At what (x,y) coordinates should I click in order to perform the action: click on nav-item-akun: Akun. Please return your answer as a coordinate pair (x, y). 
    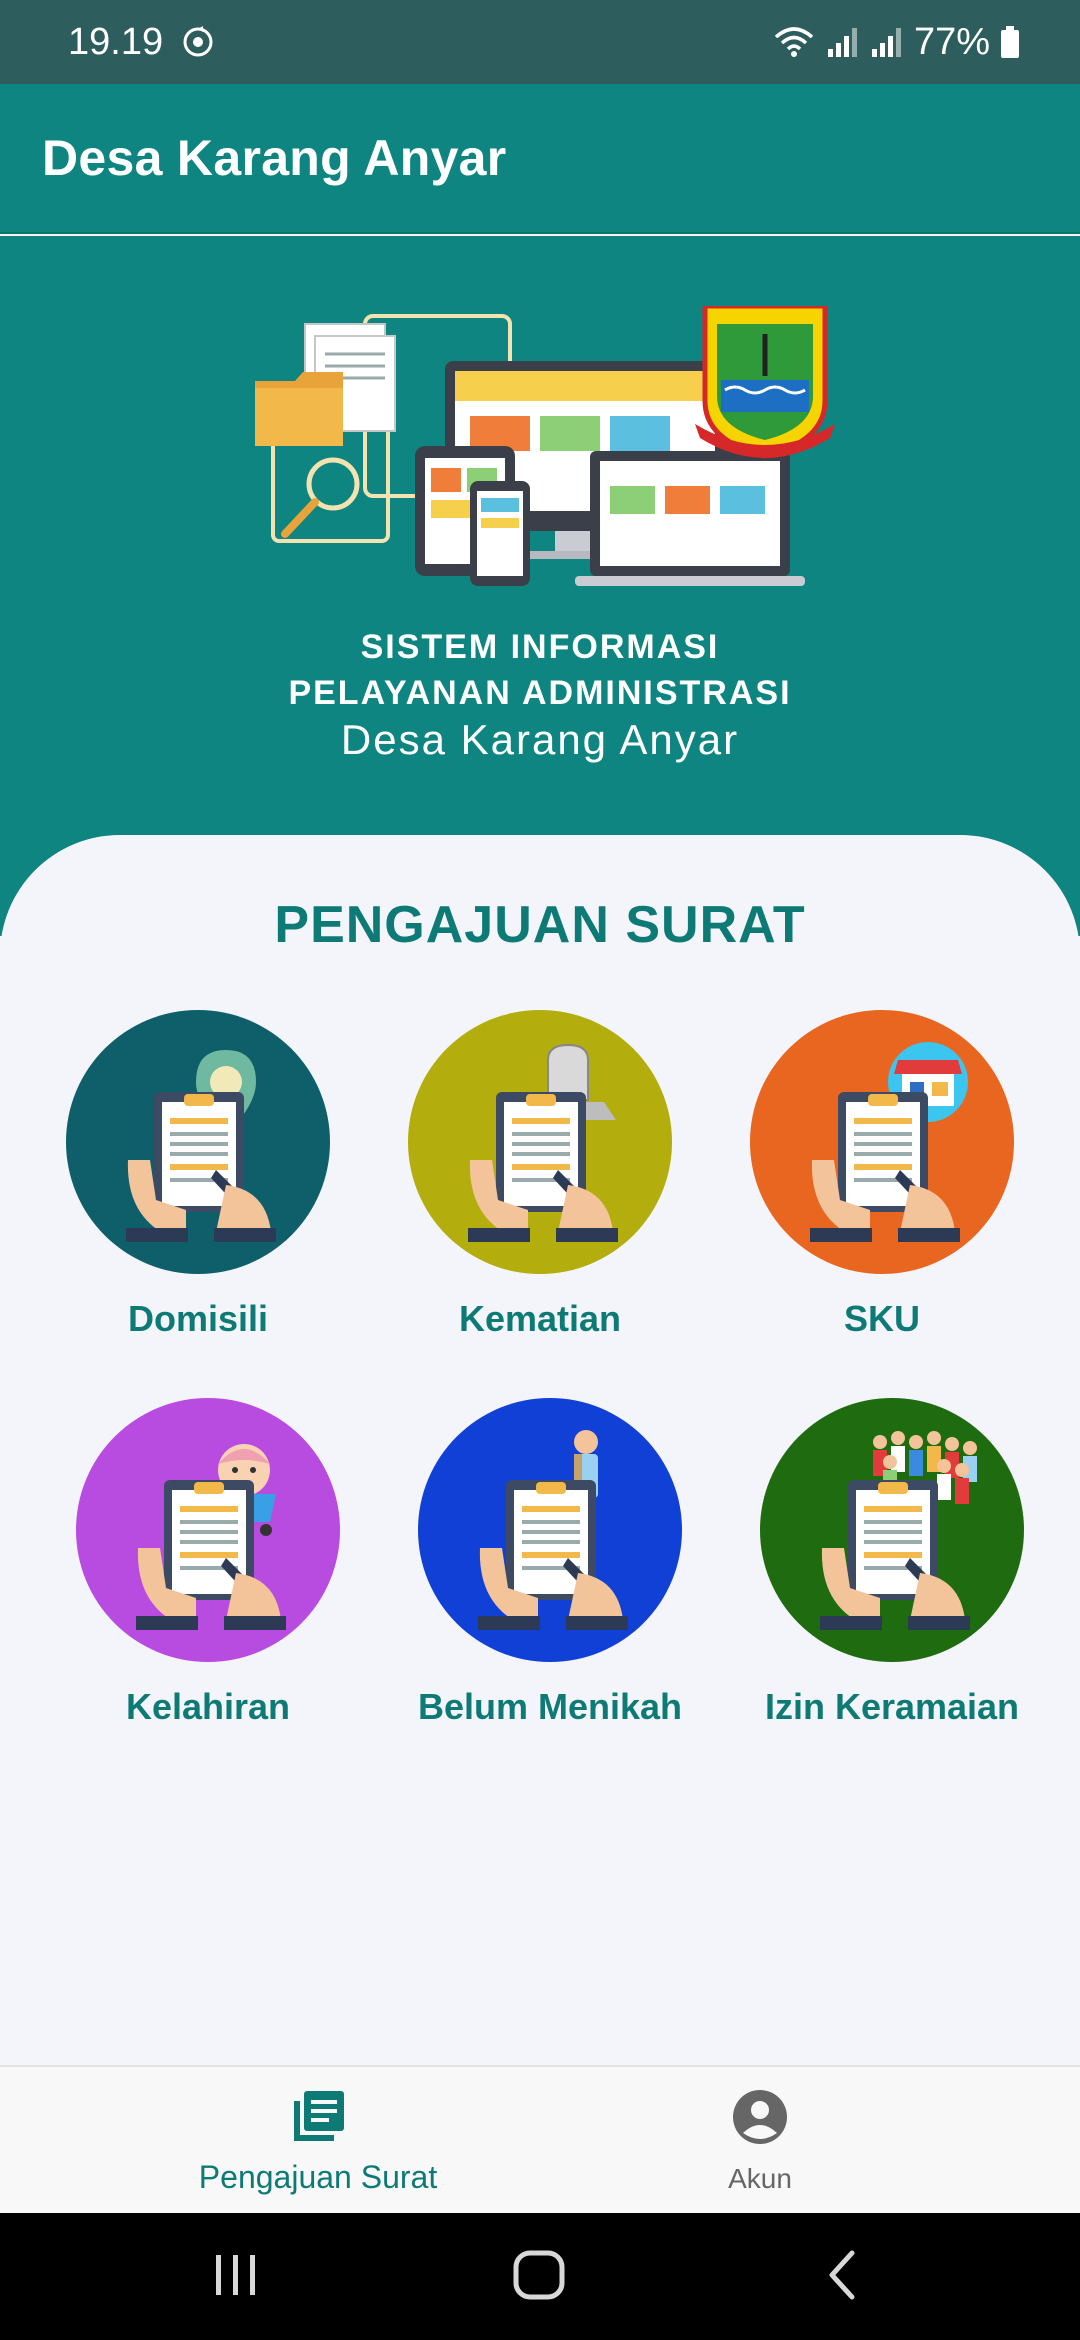
    Looking at the image, I should click on (760, 2141).